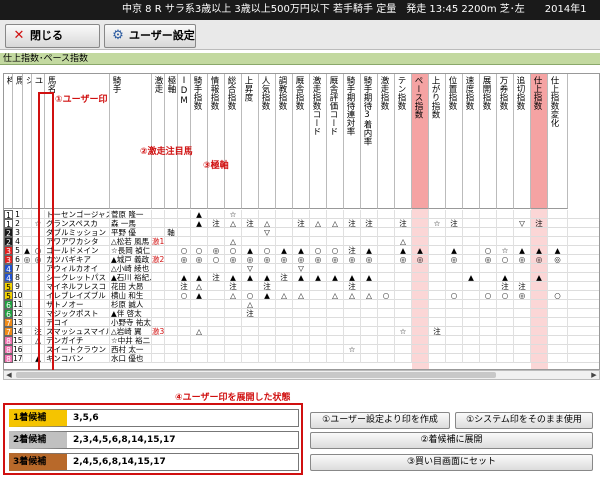 This screenshot has height=484, width=600. What do you see at coordinates (184, 259) in the screenshot?
I see `cell-idm: ◎` at bounding box center [184, 259].